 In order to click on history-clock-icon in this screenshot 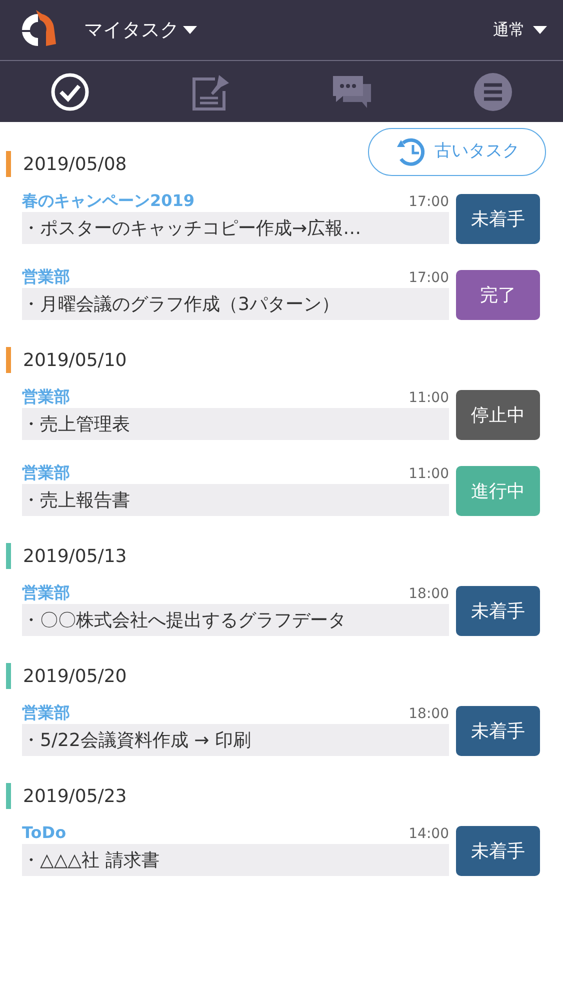, I will do `click(410, 152)`.